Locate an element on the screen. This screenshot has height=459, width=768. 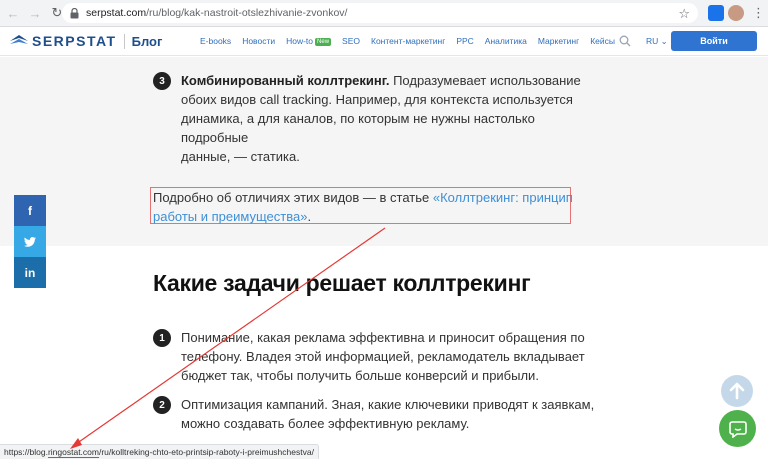
site-logo: SERPSTAT Блог is located at coordinates (86, 41).